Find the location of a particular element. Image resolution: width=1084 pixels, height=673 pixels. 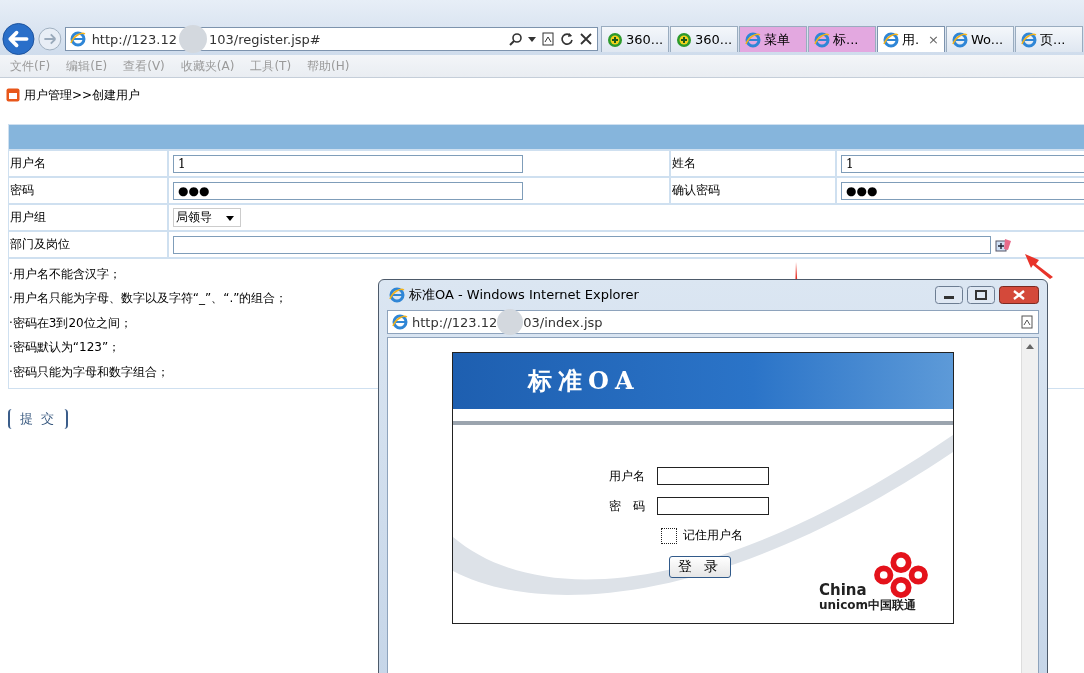

field-label: 密码 is located at coordinates (89, 190).